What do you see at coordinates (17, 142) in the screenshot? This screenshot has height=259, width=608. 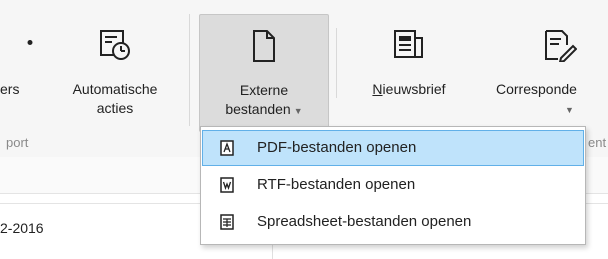 I see `group-footer-label-left: port` at bounding box center [17, 142].